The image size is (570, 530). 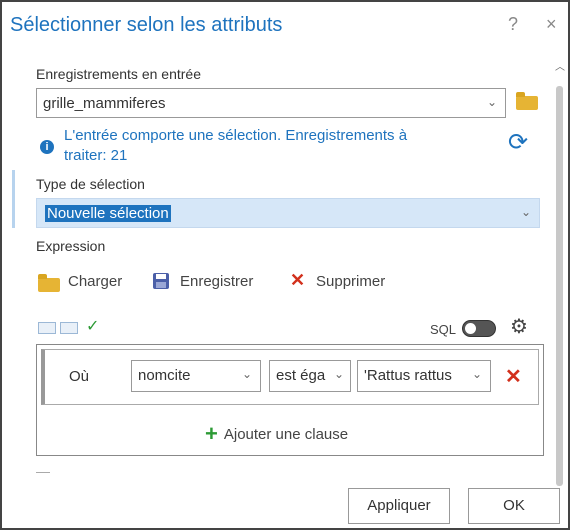 I want to click on sql-toggle-label: SQL, so click(x=443, y=329).